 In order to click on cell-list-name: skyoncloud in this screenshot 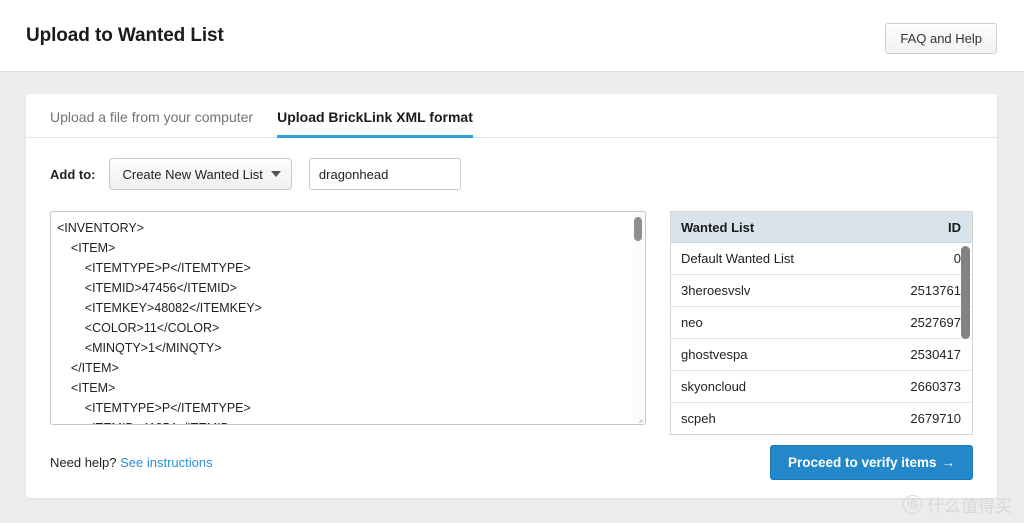, I will do `click(714, 386)`.